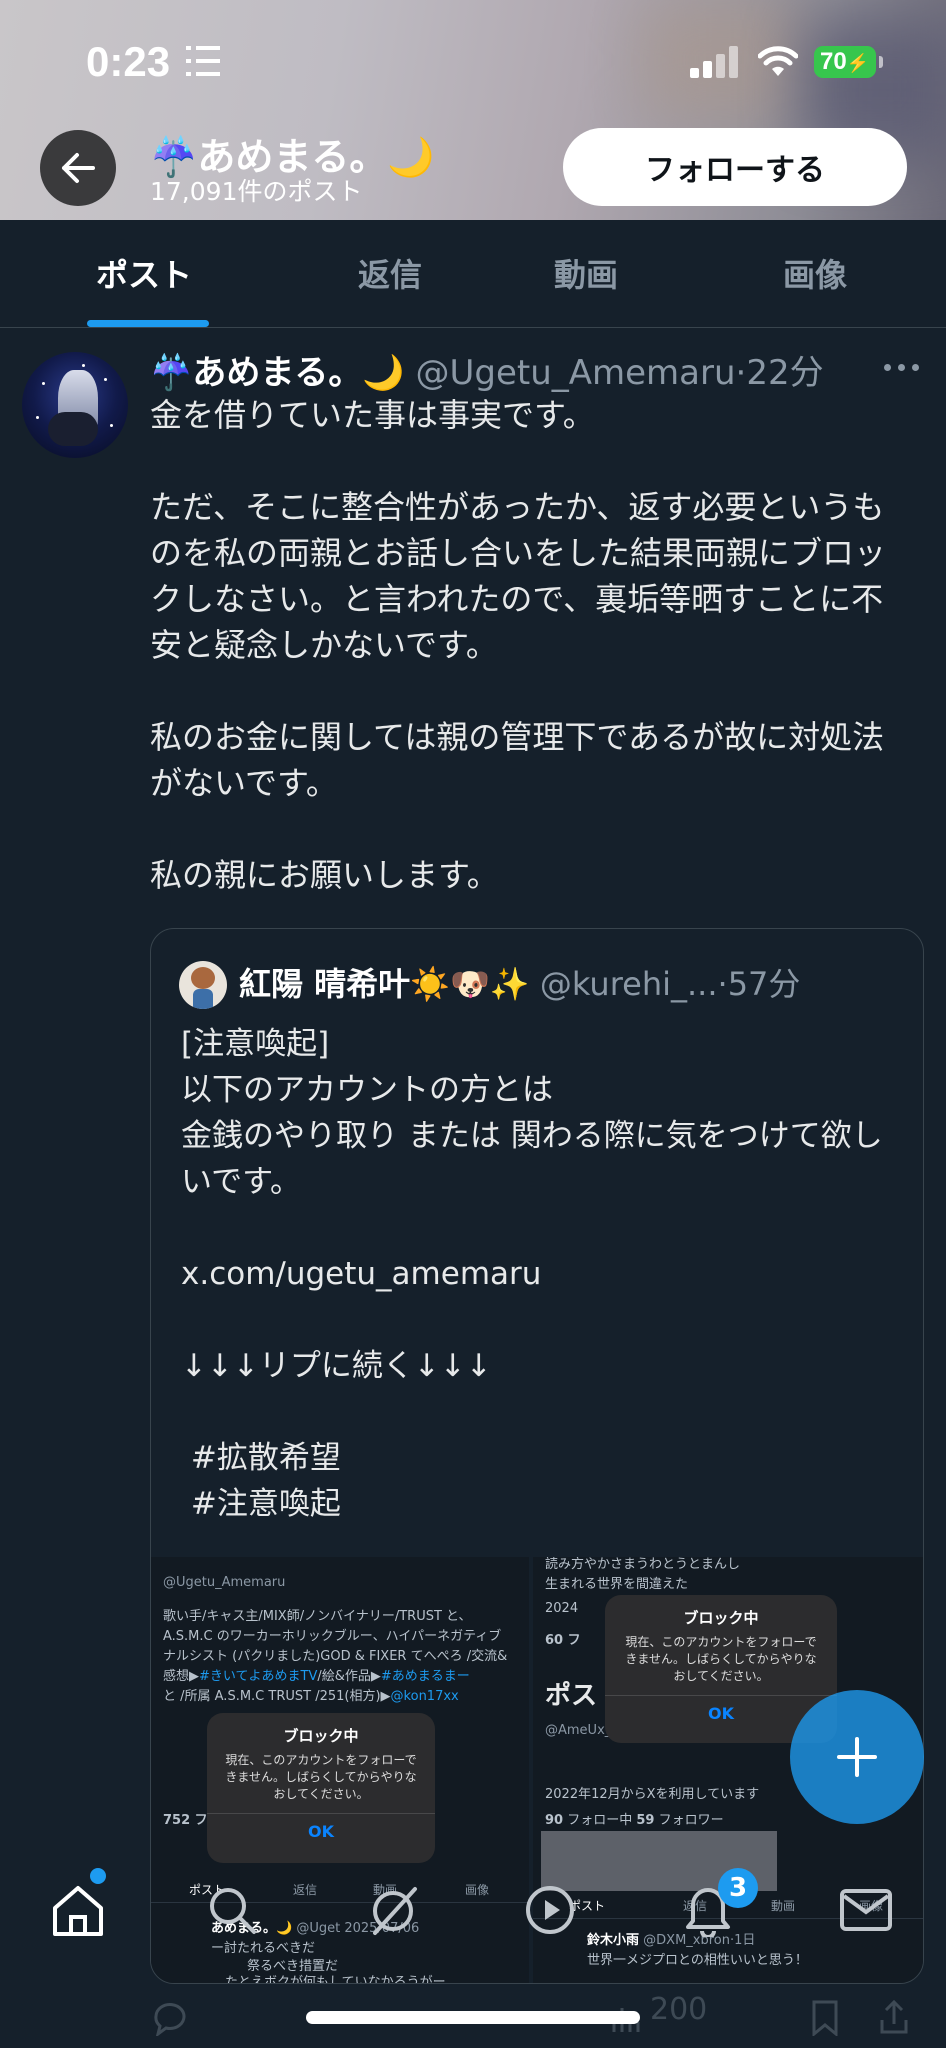  Describe the element at coordinates (425, 1676) in the screenshot. I see `shot-bio-link: #あめまるまー` at that location.